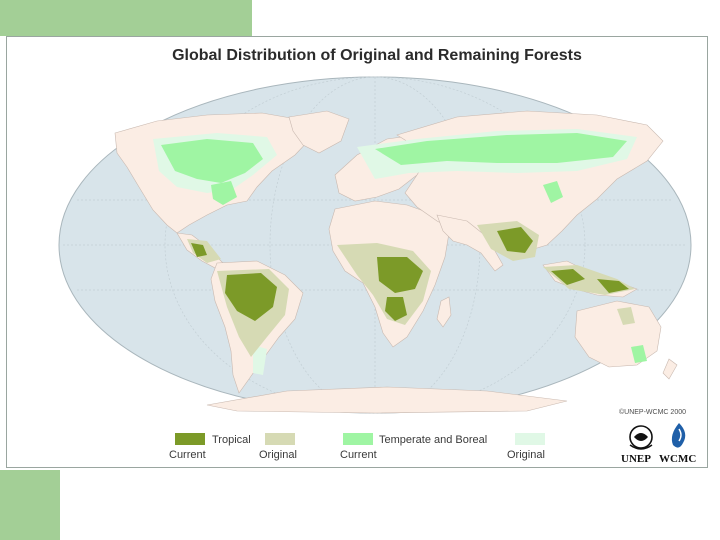 The image size is (720, 540). Describe the element at coordinates (30, 505) in the screenshot. I see `decorative-bottom-bar` at that location.